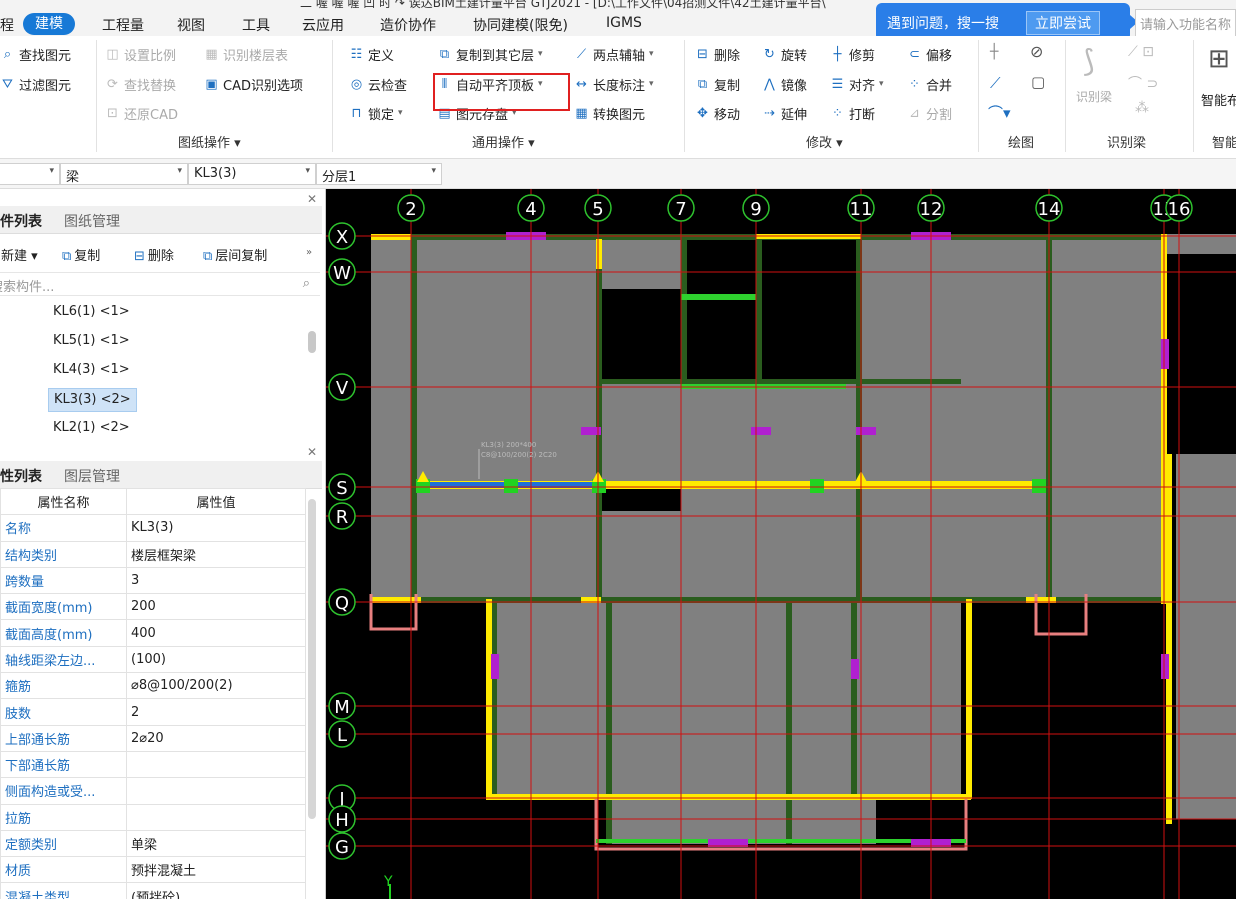 The image size is (1236, 899). What do you see at coordinates (124, 174) in the screenshot?
I see `type-select: 梁 ▾` at bounding box center [124, 174].